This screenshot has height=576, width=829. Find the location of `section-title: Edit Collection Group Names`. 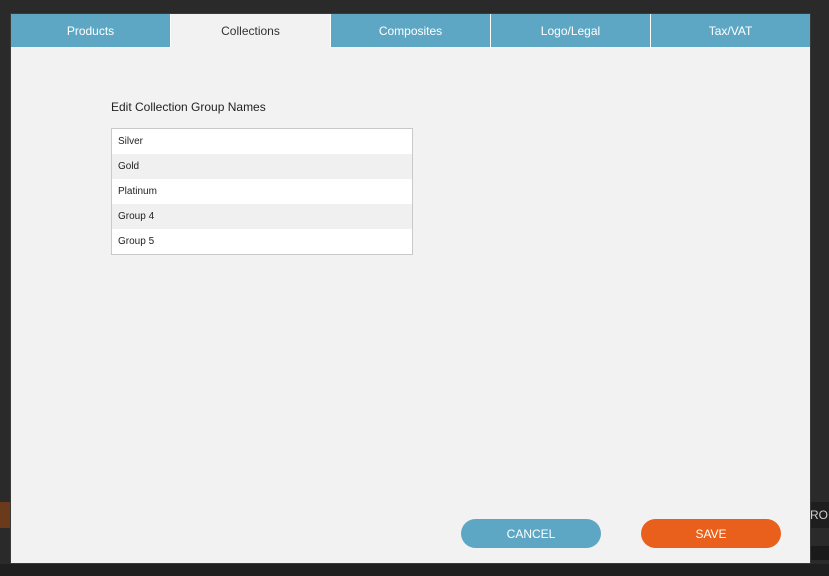

section-title: Edit Collection Group Names is located at coordinates (188, 107).